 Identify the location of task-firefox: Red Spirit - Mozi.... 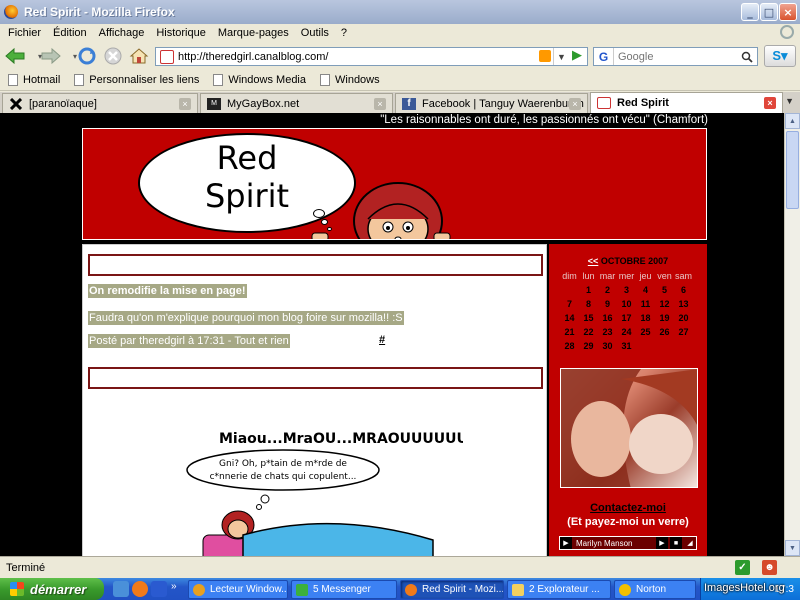
(452, 589).